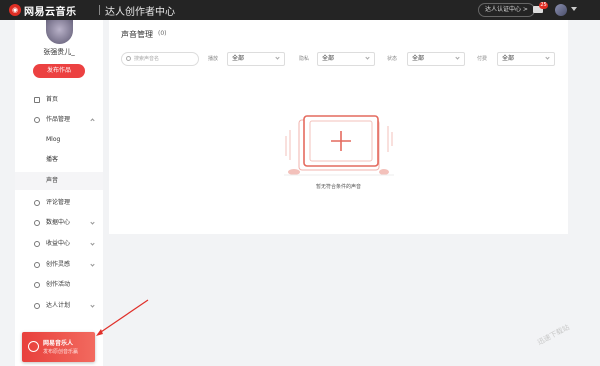 This screenshot has height=366, width=600. I want to click on empty-state-illustration, so click(339, 145).